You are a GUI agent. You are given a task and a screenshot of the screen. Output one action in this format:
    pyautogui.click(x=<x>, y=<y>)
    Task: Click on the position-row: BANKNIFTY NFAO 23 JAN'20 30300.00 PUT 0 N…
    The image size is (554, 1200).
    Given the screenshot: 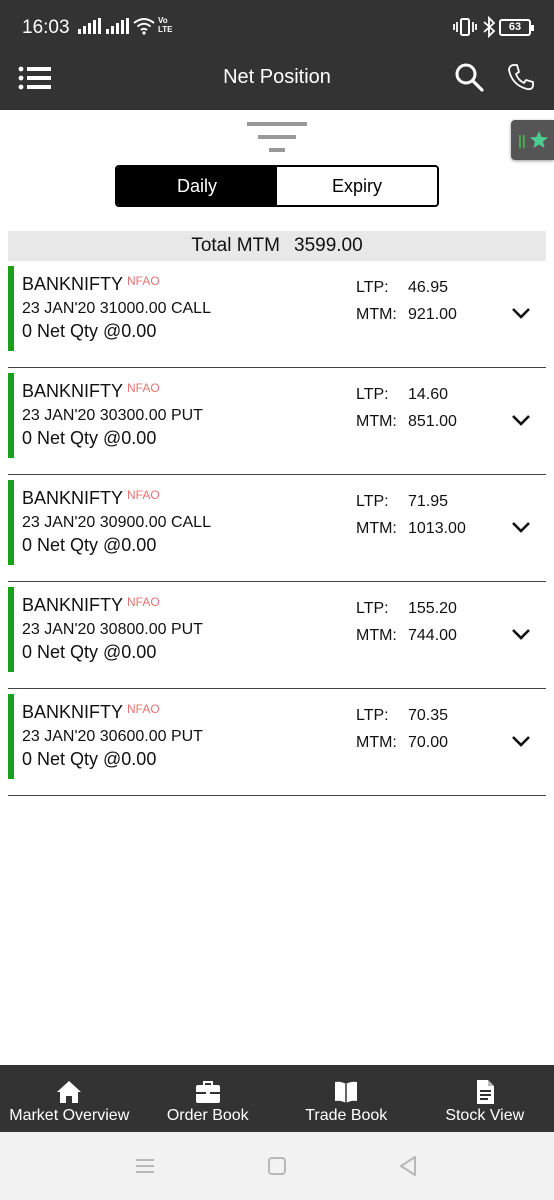 What is the action you would take?
    pyautogui.click(x=277, y=421)
    